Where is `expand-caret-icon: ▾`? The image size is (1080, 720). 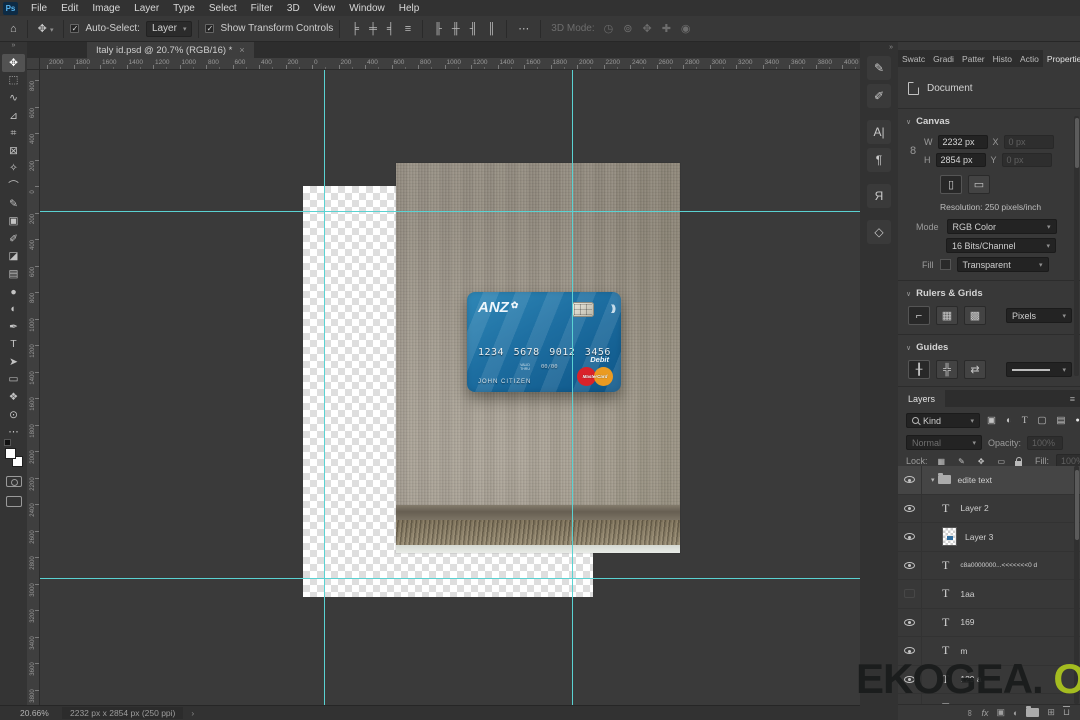 expand-caret-icon: ▾ is located at coordinates (933, 480).